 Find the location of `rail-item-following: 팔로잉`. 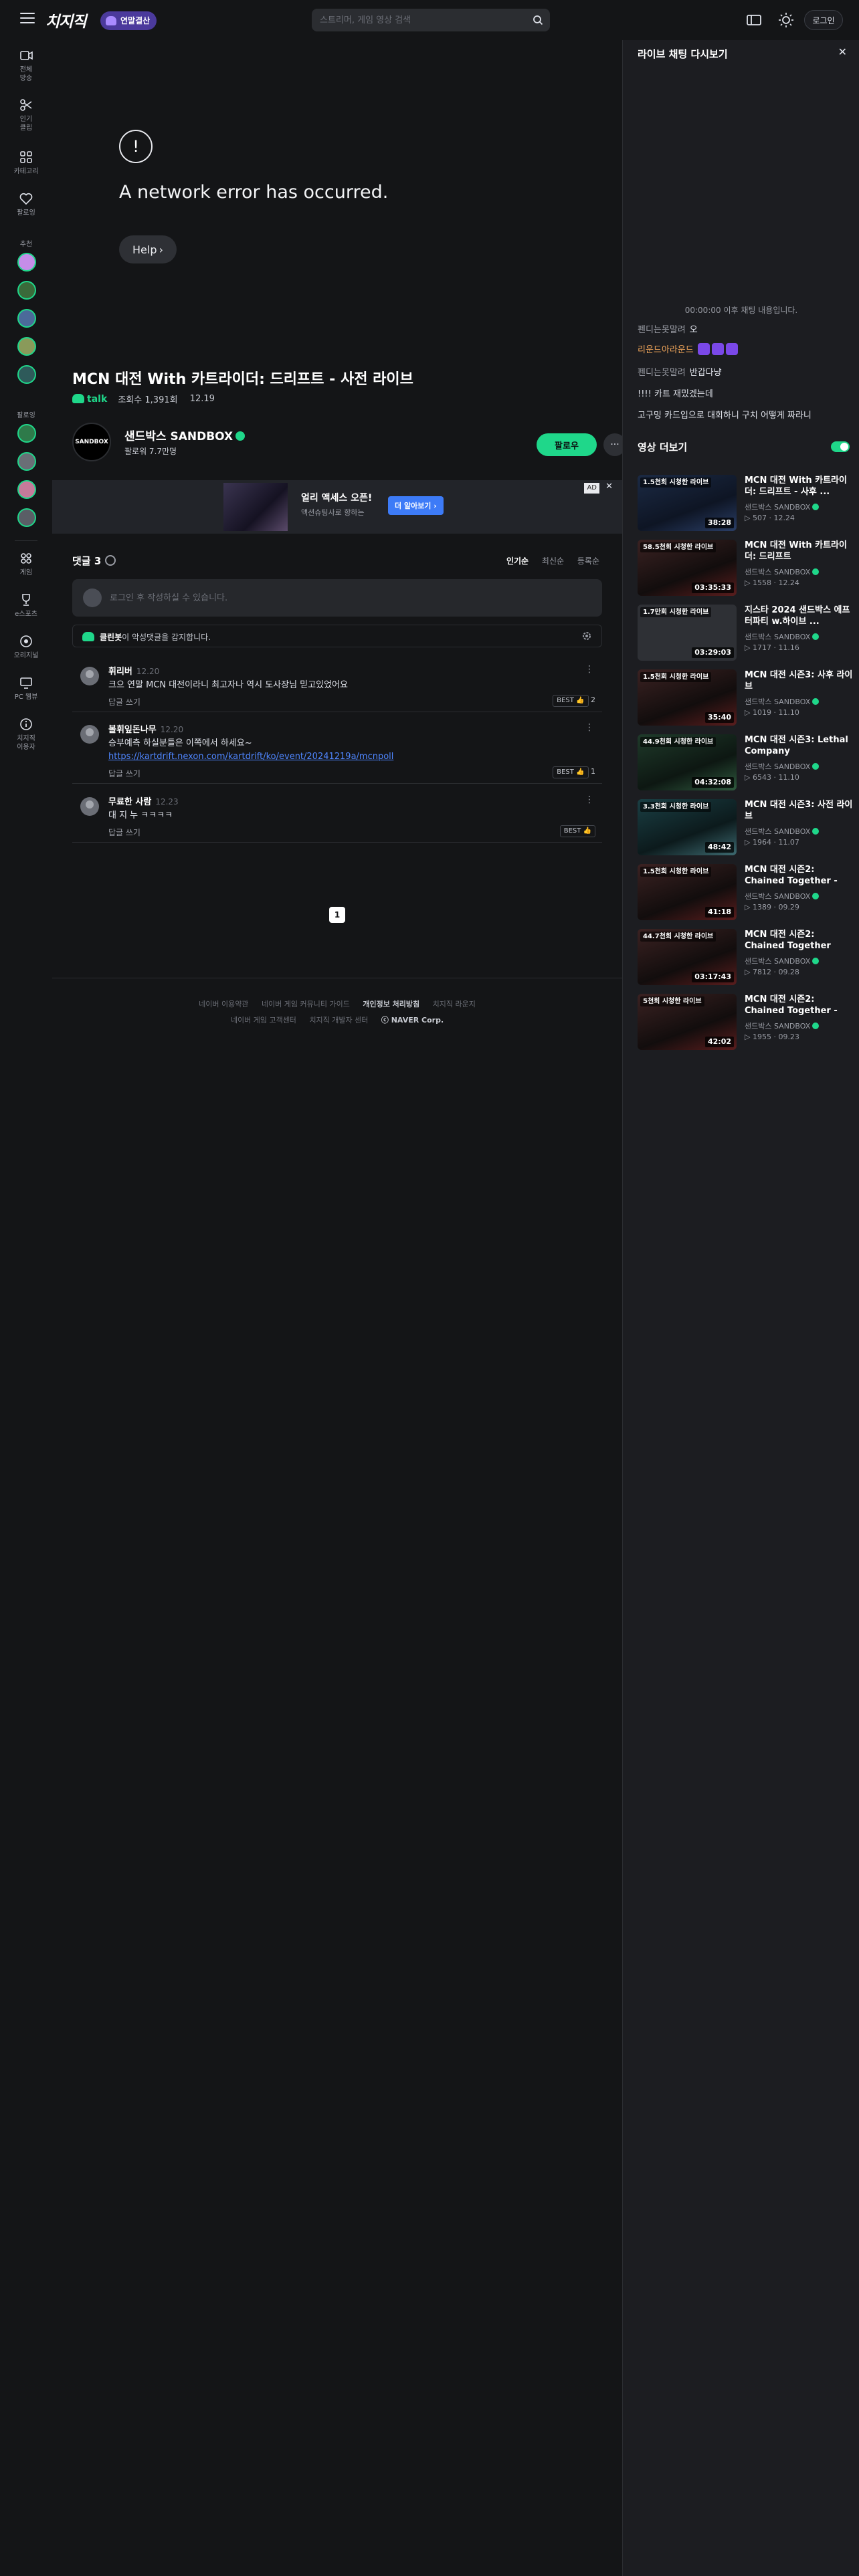

rail-item-following: 팔로잉 is located at coordinates (26, 204).